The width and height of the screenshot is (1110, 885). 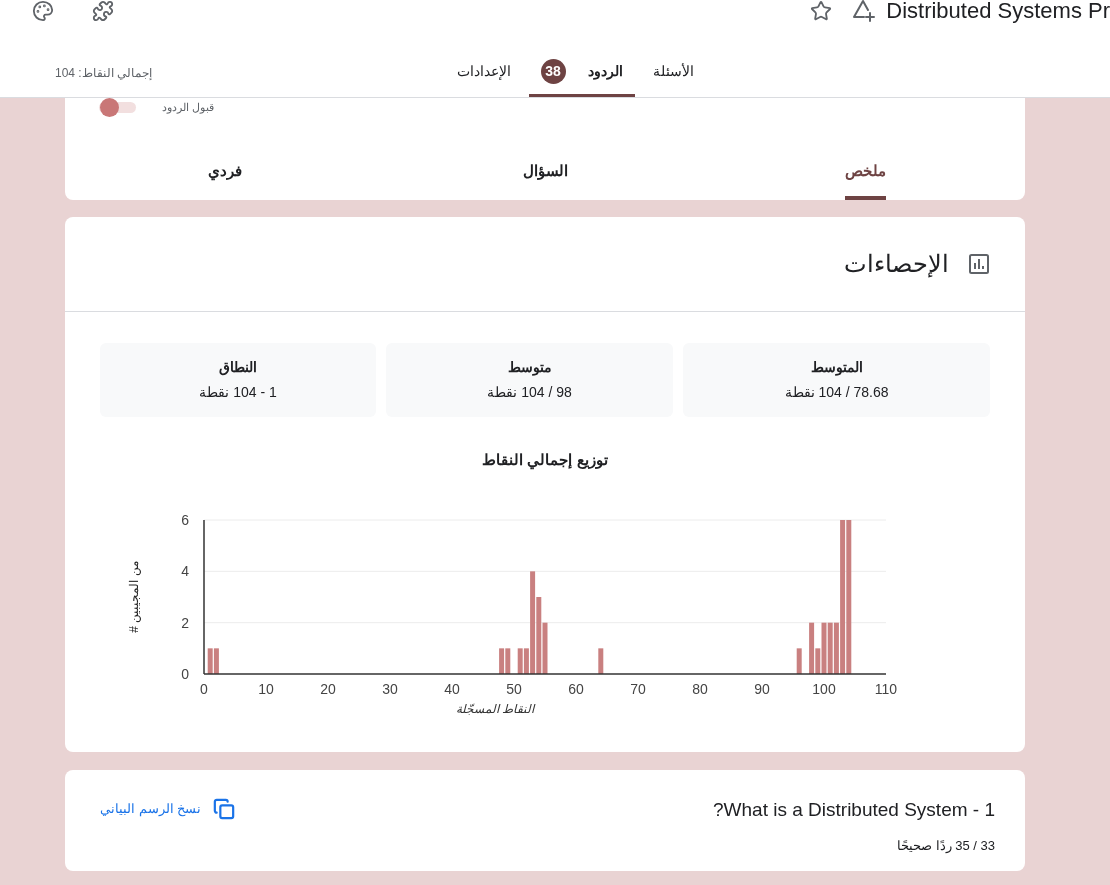 What do you see at coordinates (821, 11) in the screenshot?
I see `star-icon` at bounding box center [821, 11].